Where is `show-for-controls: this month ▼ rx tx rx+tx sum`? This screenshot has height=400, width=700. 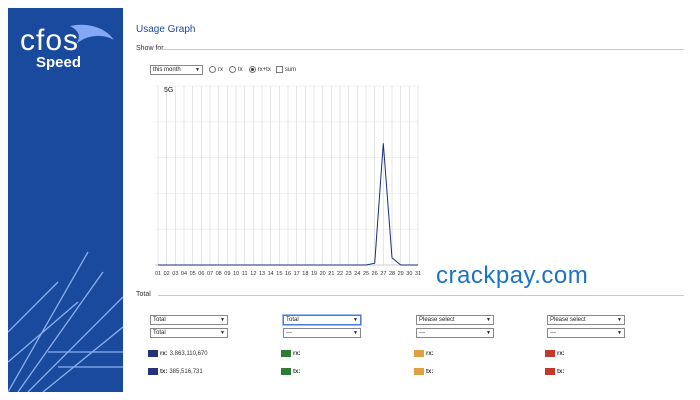
show-for-controls: this month ▼ rx tx rx+tx sum is located at coordinates (223, 69).